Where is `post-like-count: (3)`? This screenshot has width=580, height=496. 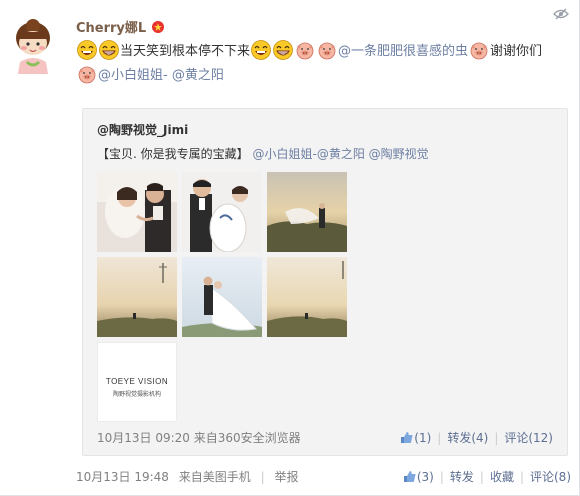 post-like-count: (3) is located at coordinates (425, 477).